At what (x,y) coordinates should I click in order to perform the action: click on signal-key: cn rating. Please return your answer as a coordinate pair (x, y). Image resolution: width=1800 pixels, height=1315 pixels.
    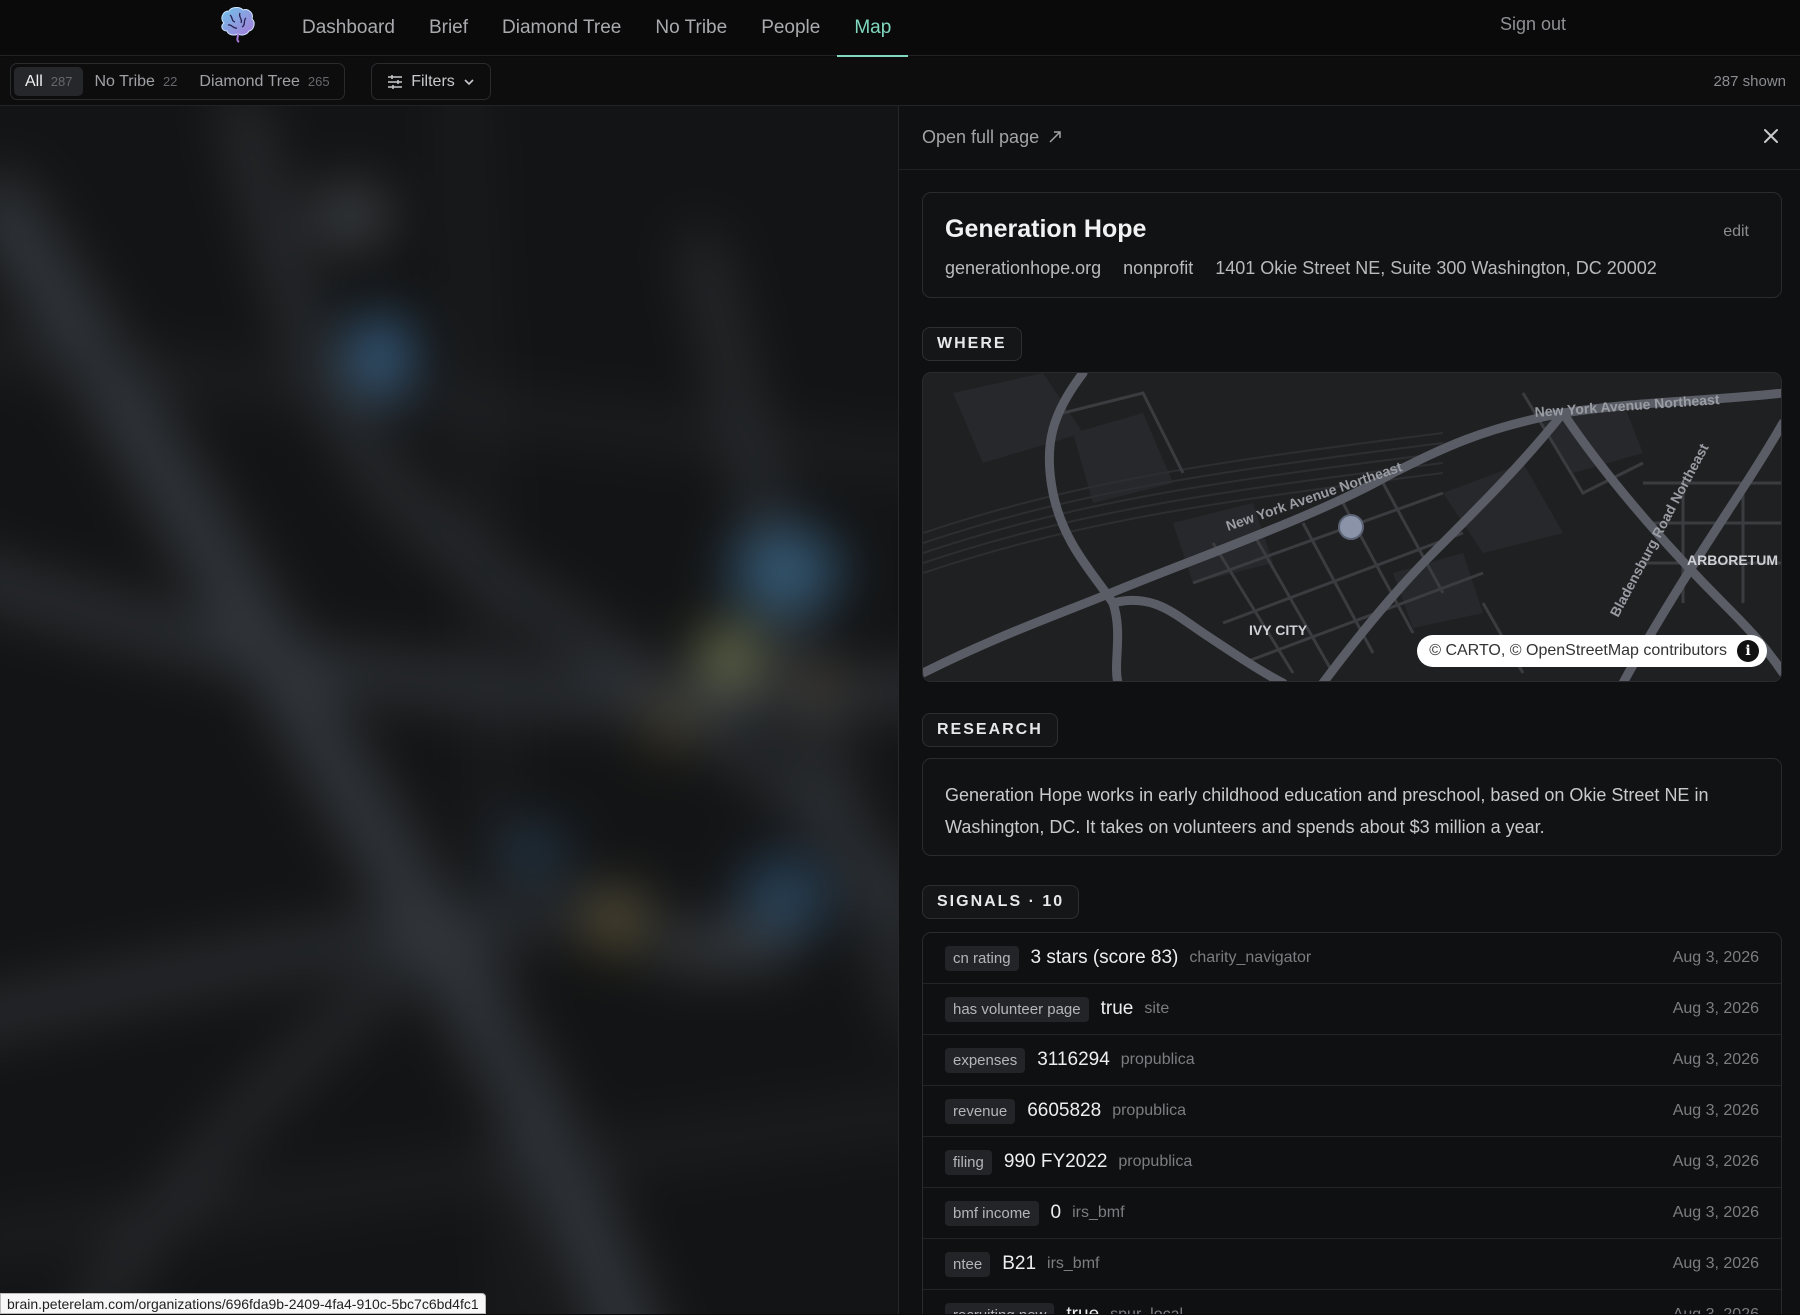
    Looking at the image, I should click on (982, 958).